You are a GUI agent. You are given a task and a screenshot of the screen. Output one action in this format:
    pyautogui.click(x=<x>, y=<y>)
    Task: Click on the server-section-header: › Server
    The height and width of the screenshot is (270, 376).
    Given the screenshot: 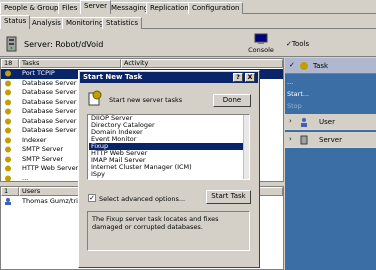 What is the action you would take?
    pyautogui.click(x=330, y=140)
    